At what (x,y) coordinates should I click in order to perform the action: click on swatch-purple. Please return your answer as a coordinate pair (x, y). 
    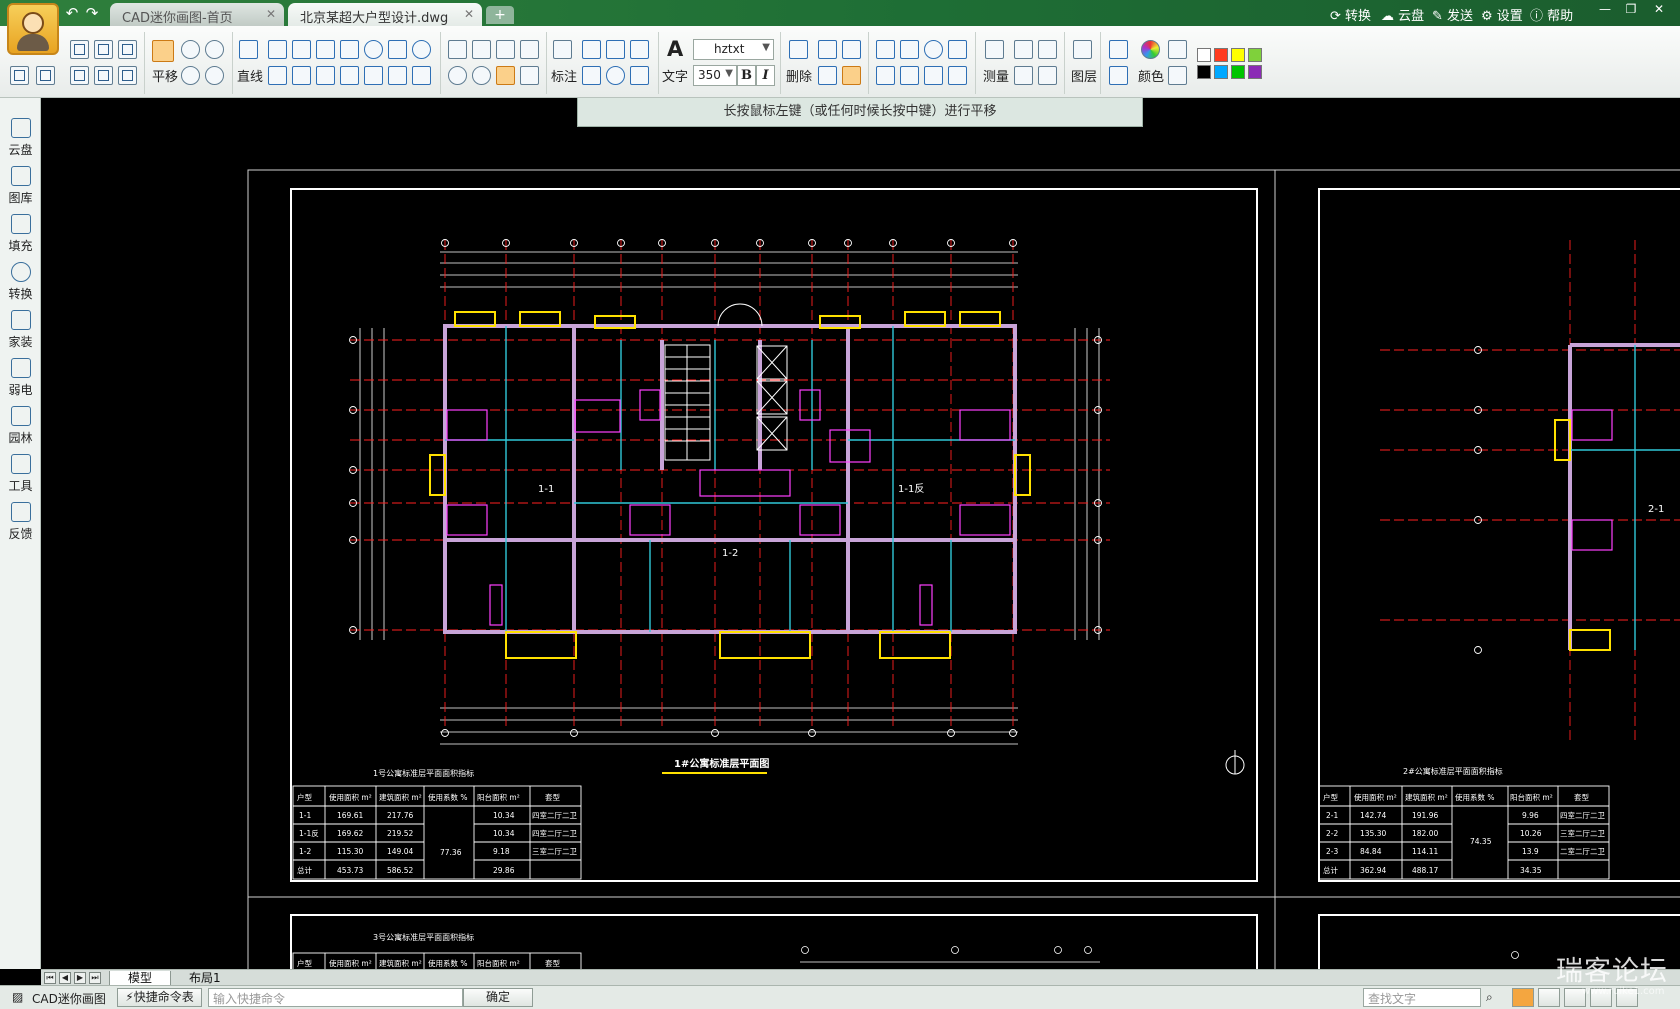
    Looking at the image, I should click on (1255, 72).